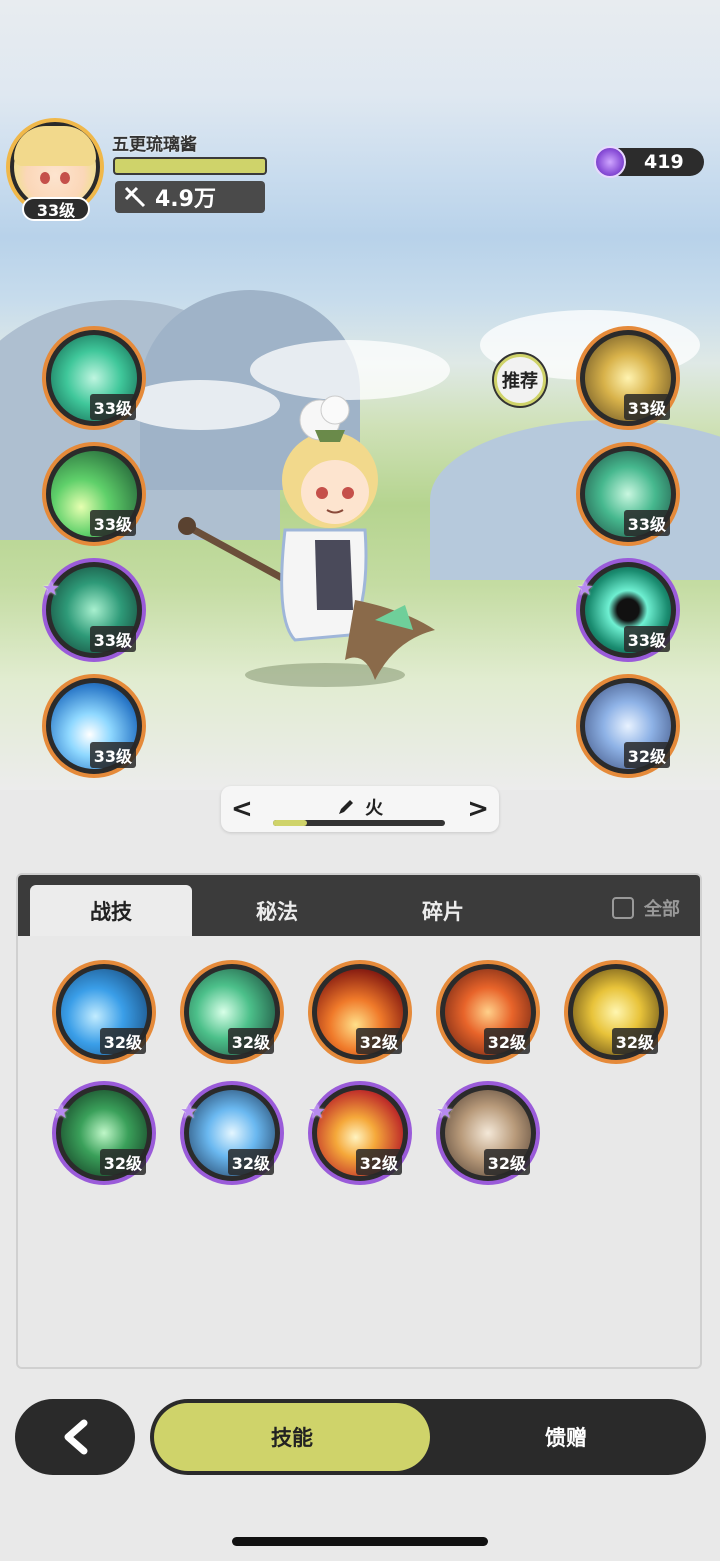 This screenshot has height=1561, width=720. What do you see at coordinates (315, 535) in the screenshot?
I see `character-sprite` at bounding box center [315, 535].